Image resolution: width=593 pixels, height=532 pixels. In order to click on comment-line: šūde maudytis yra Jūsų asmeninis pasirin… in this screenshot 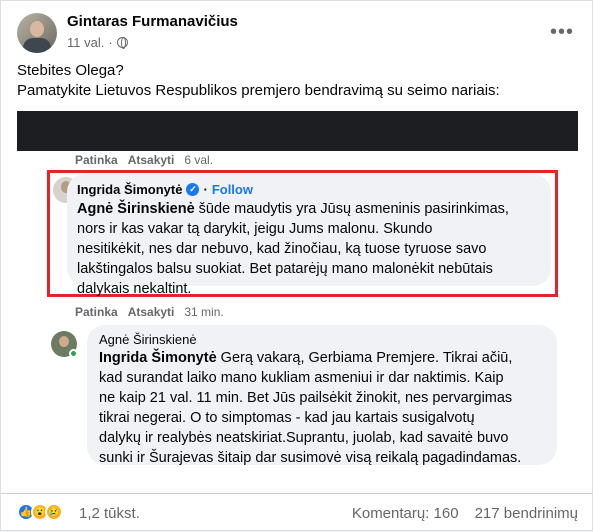, I will do `click(351, 209)`.